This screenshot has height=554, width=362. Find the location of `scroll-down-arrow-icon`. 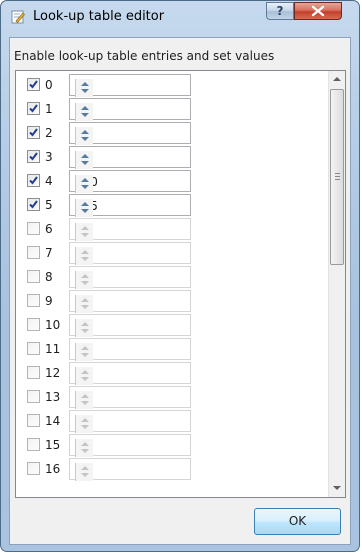

scroll-down-arrow-icon is located at coordinates (337, 488).